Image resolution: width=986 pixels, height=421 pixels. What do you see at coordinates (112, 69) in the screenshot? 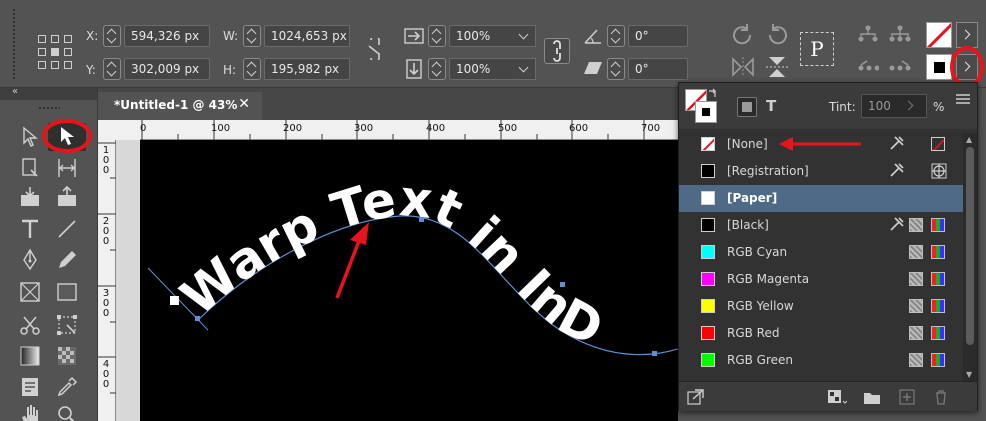
I see `y-stepper` at bounding box center [112, 69].